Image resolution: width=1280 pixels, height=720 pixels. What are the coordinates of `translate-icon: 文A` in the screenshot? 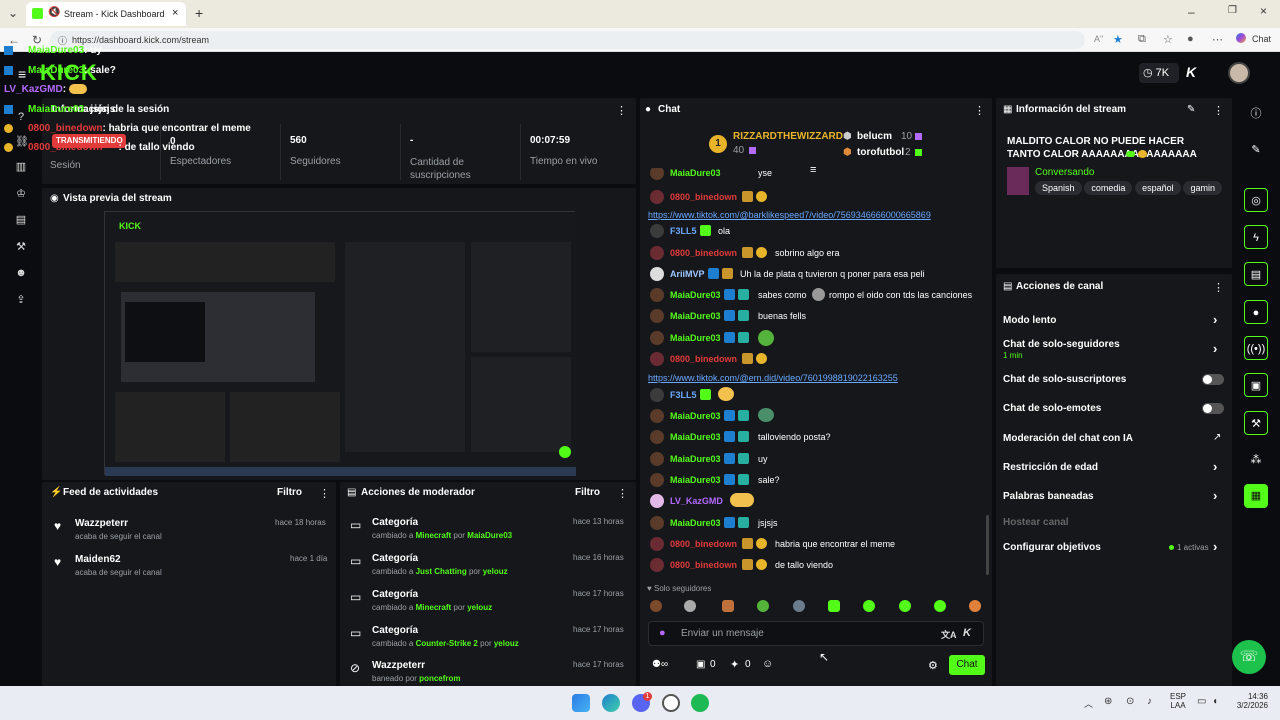 It's located at (949, 634).